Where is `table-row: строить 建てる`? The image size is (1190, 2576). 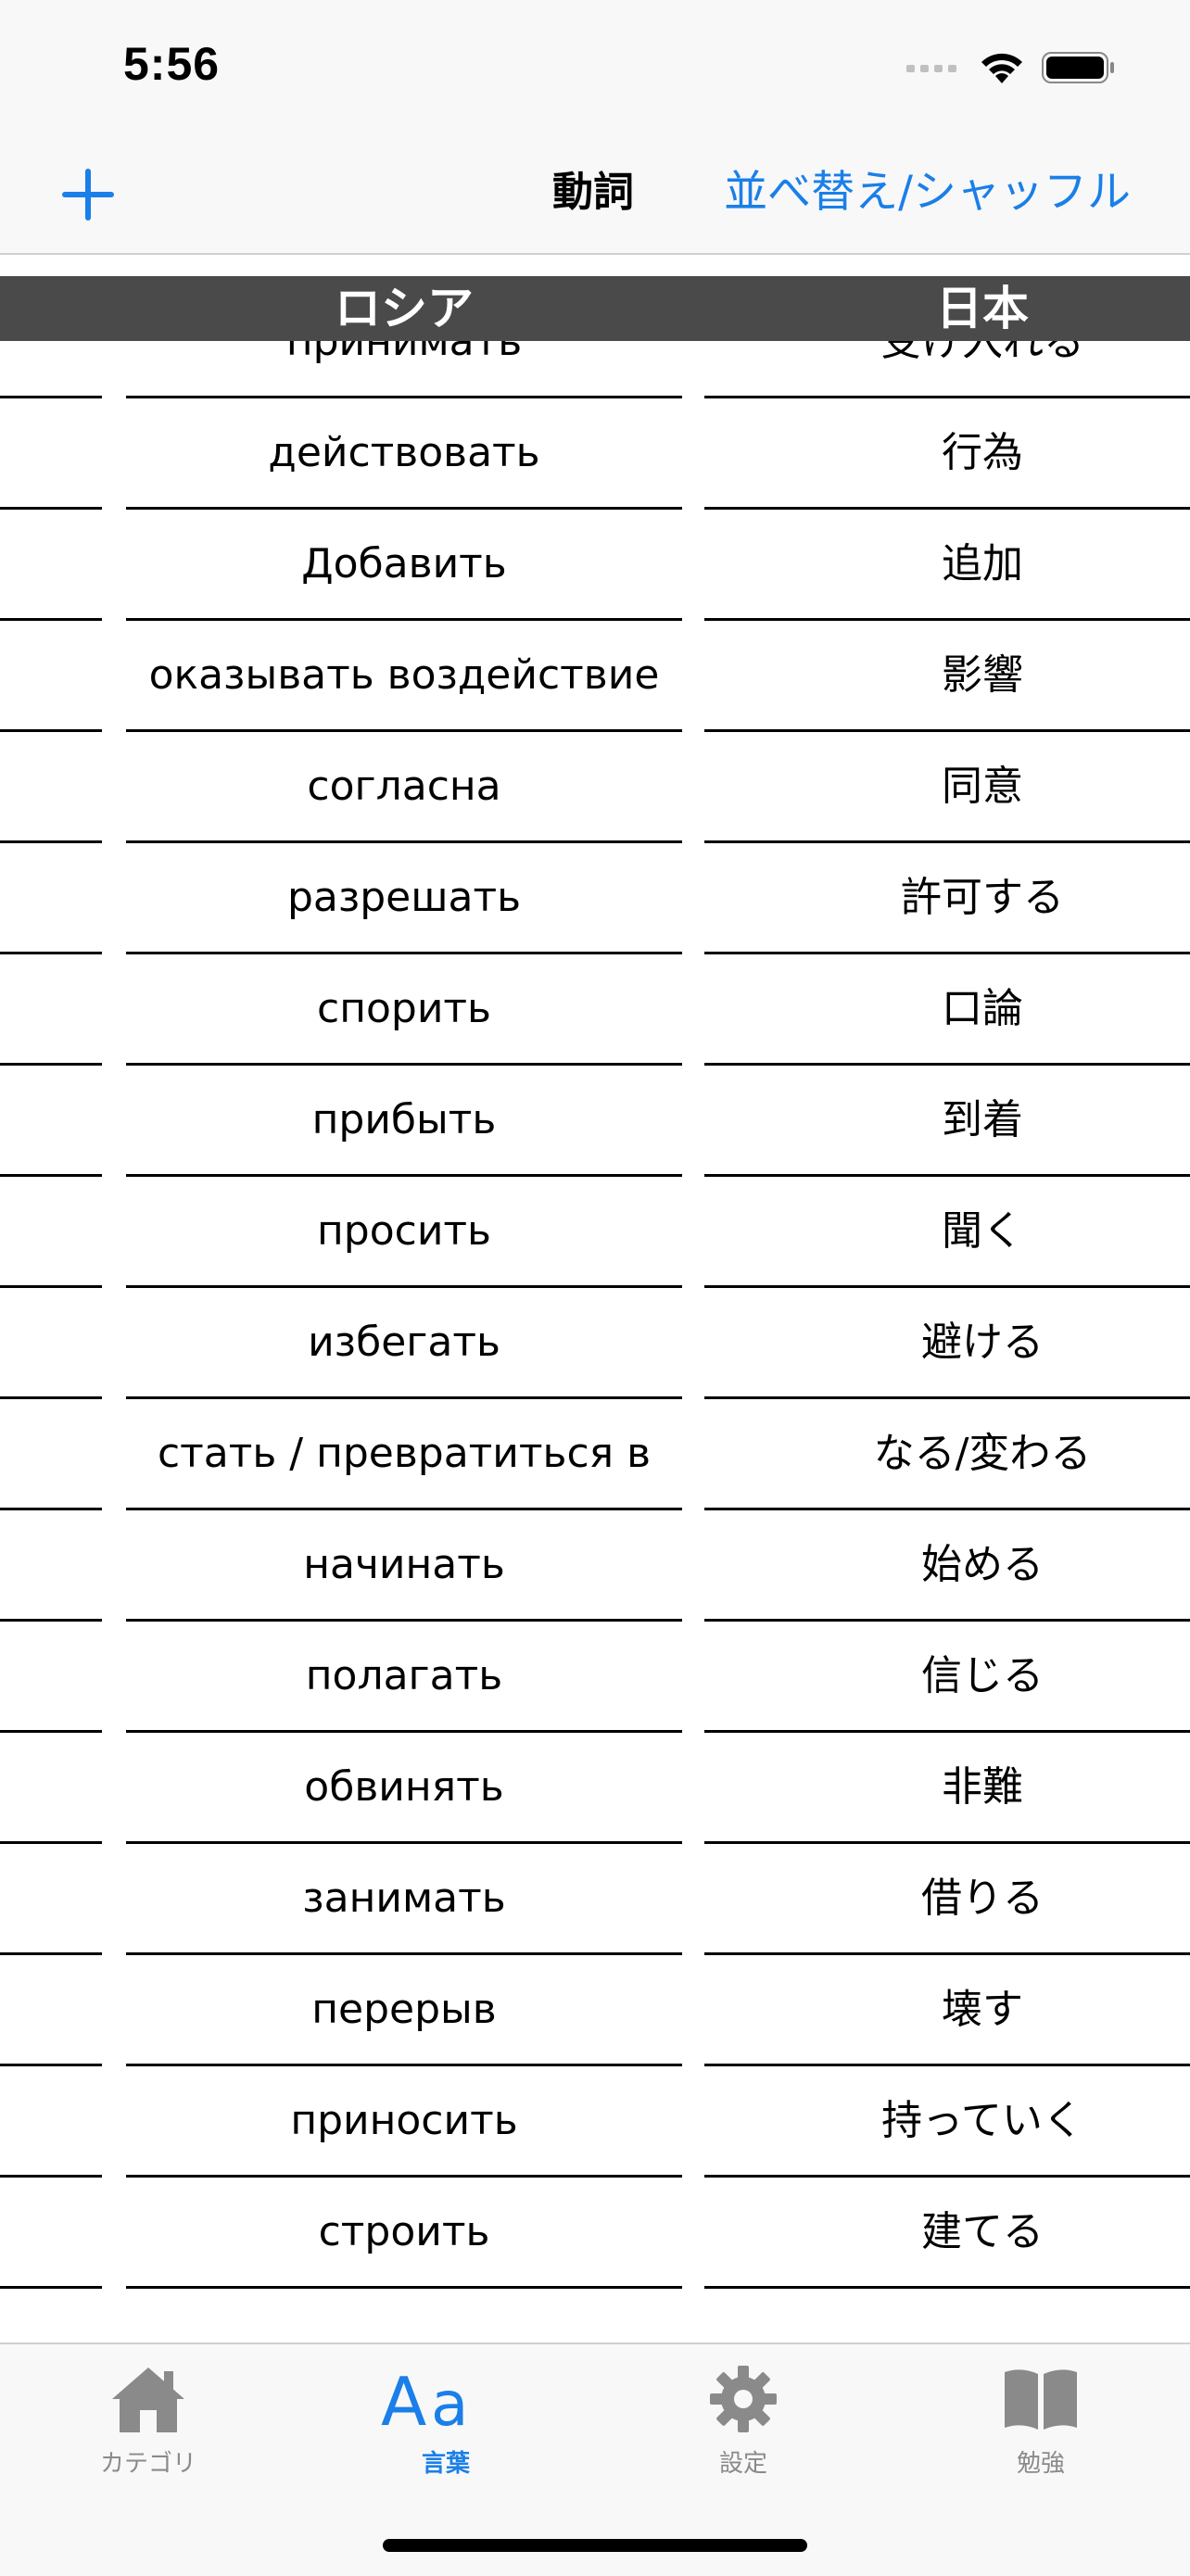
table-row: строить 建てる is located at coordinates (595, 2234).